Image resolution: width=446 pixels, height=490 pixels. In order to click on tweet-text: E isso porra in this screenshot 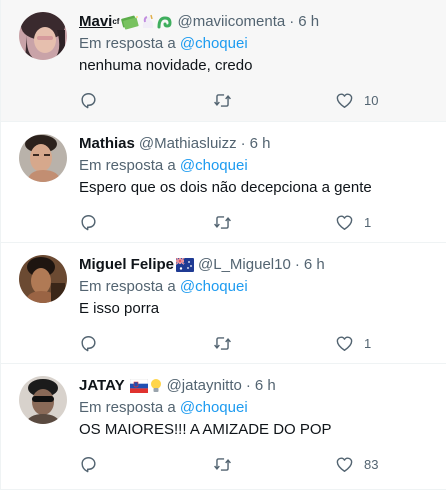, I will do `click(119, 308)`.